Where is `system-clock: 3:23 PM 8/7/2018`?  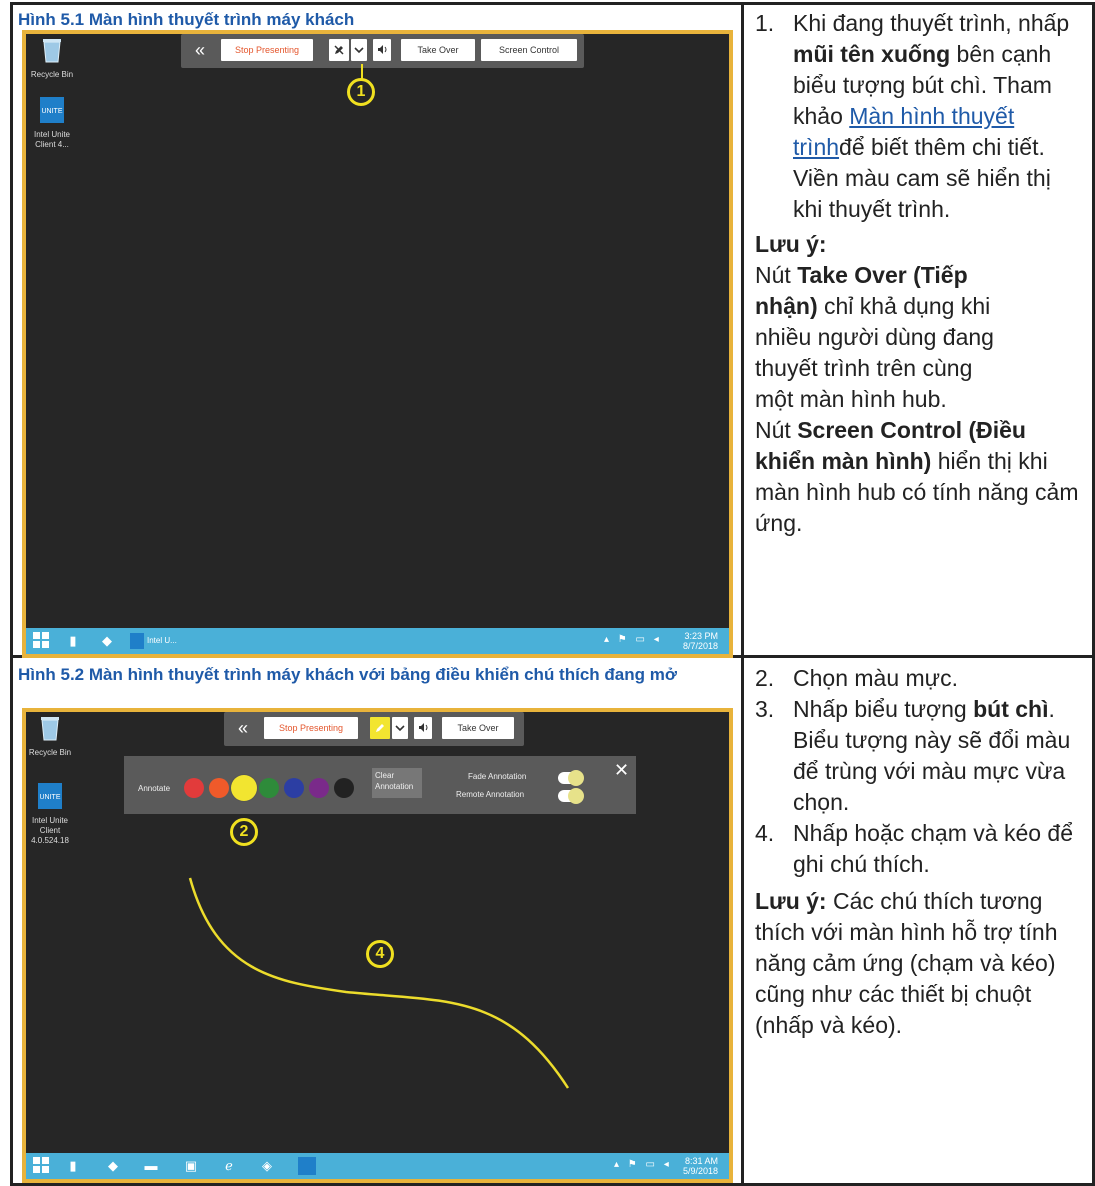 system-clock: 3:23 PM 8/7/2018 is located at coordinates (698, 641).